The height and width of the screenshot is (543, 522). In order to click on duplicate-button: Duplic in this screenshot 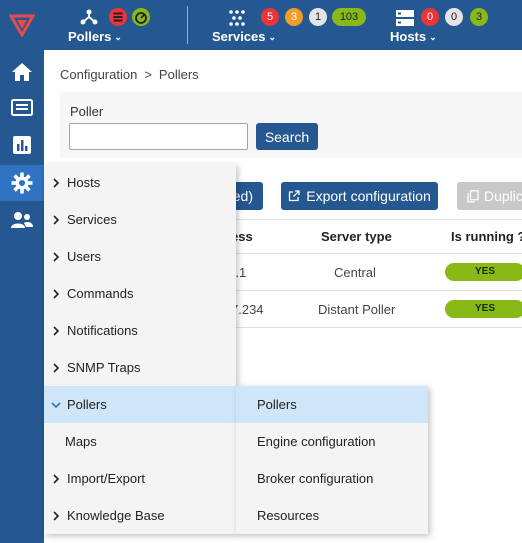, I will do `click(489, 196)`.